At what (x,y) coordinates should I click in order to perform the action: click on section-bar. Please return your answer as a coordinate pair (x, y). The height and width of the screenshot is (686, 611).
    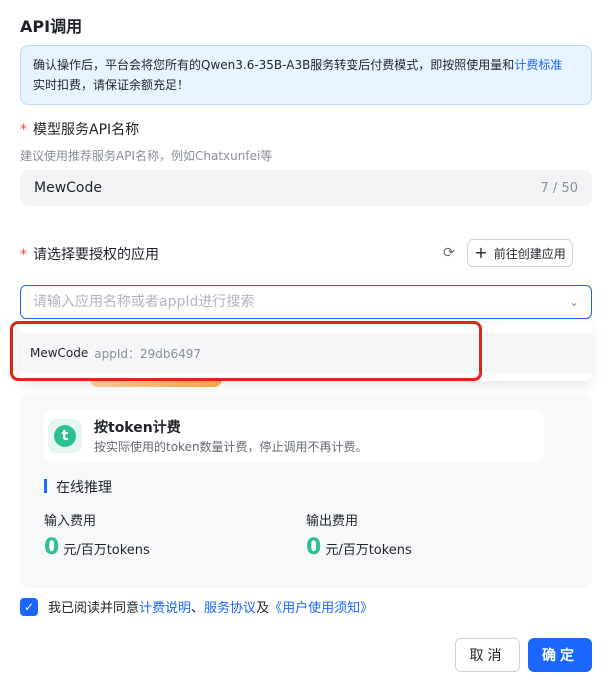
    Looking at the image, I should click on (45, 486).